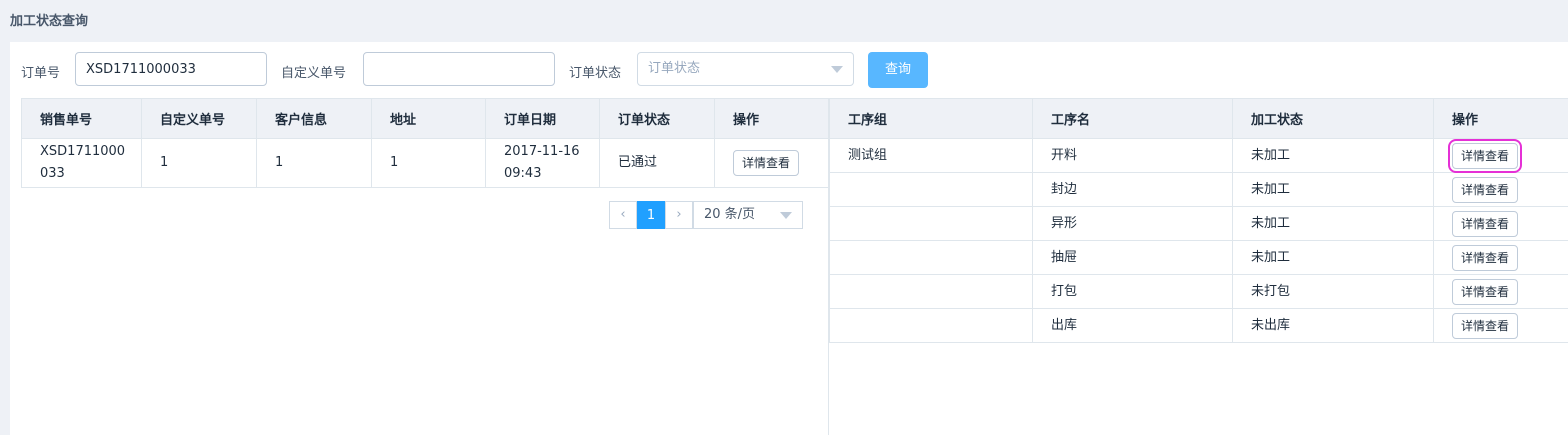  Describe the element at coordinates (81, 163) in the screenshot. I see `sales-no-cell: XSD1711000 033` at that location.